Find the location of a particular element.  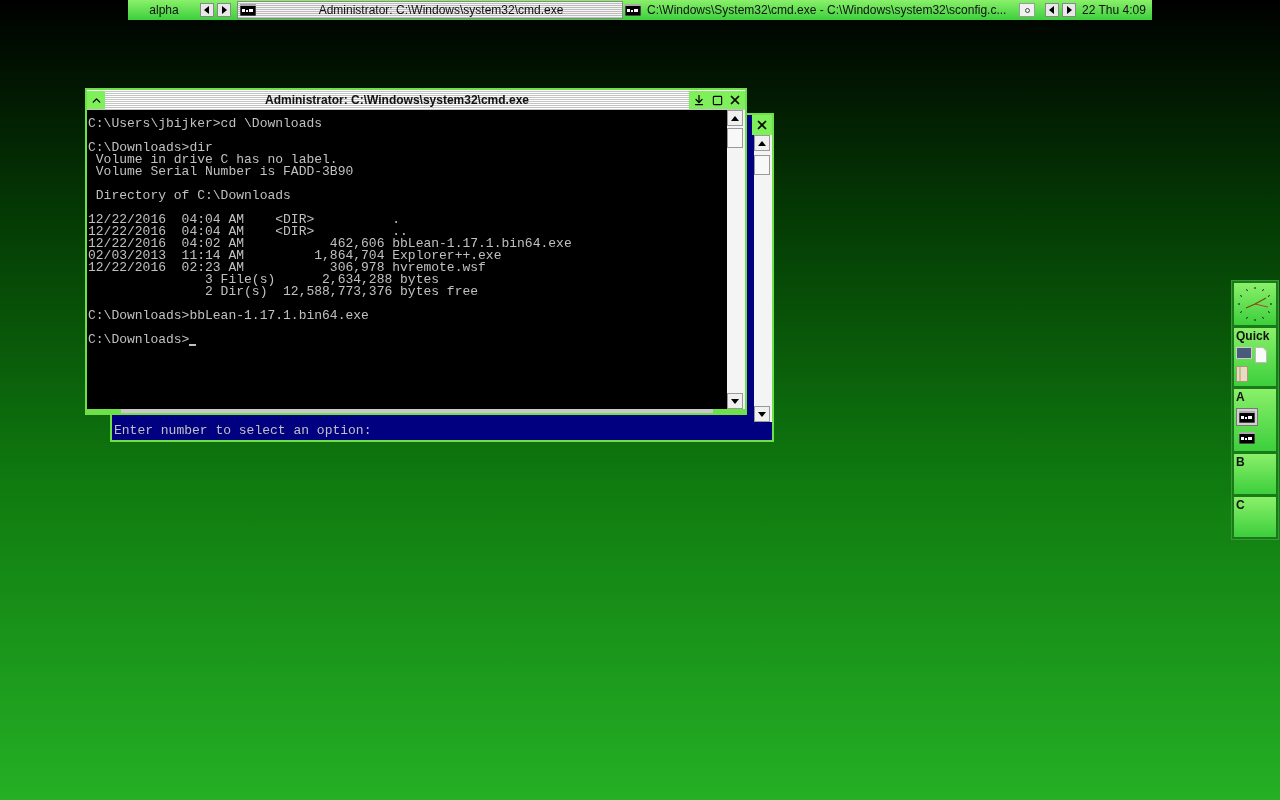

maximize-icon is located at coordinates (717, 100).